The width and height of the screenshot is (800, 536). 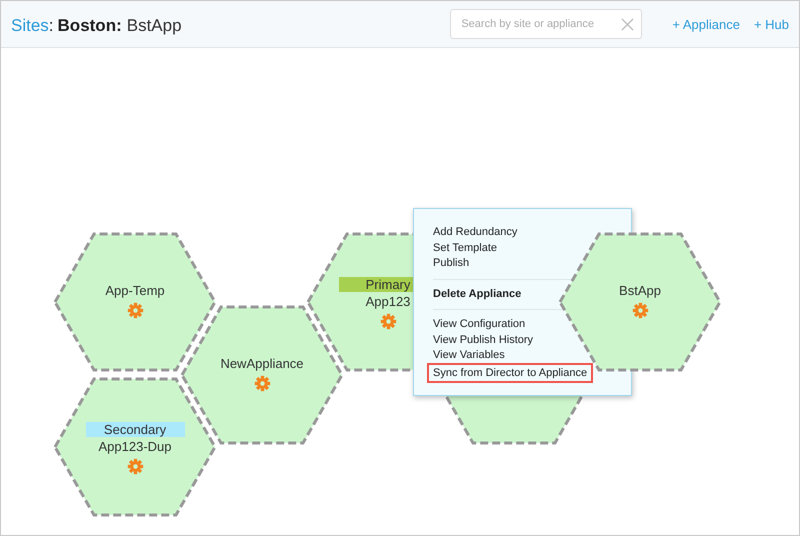 I want to click on menu-item: Set Template, so click(x=465, y=248).